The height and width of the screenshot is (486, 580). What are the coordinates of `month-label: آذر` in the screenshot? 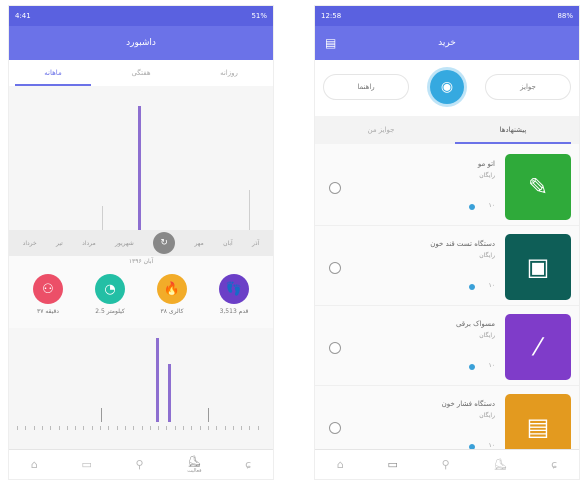 It's located at (255, 243).